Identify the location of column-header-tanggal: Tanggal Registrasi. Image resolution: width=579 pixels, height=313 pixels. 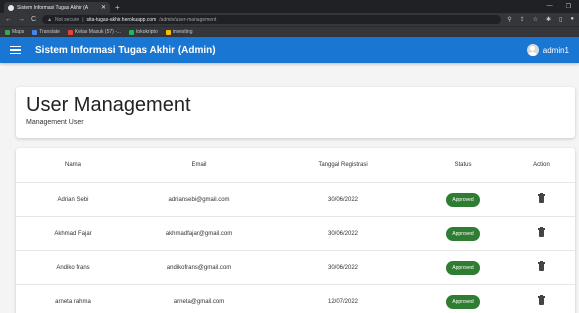
(343, 165).